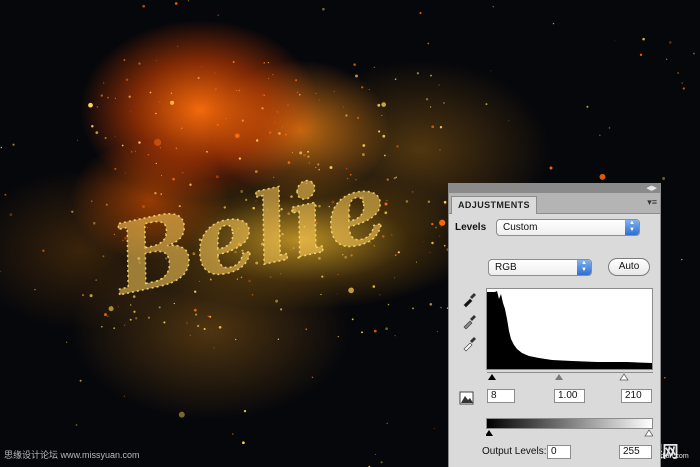 Image resolution: width=700 pixels, height=467 pixels. Describe the element at coordinates (469, 300) in the screenshot. I see `black-point-eyedropper-icon` at that location.